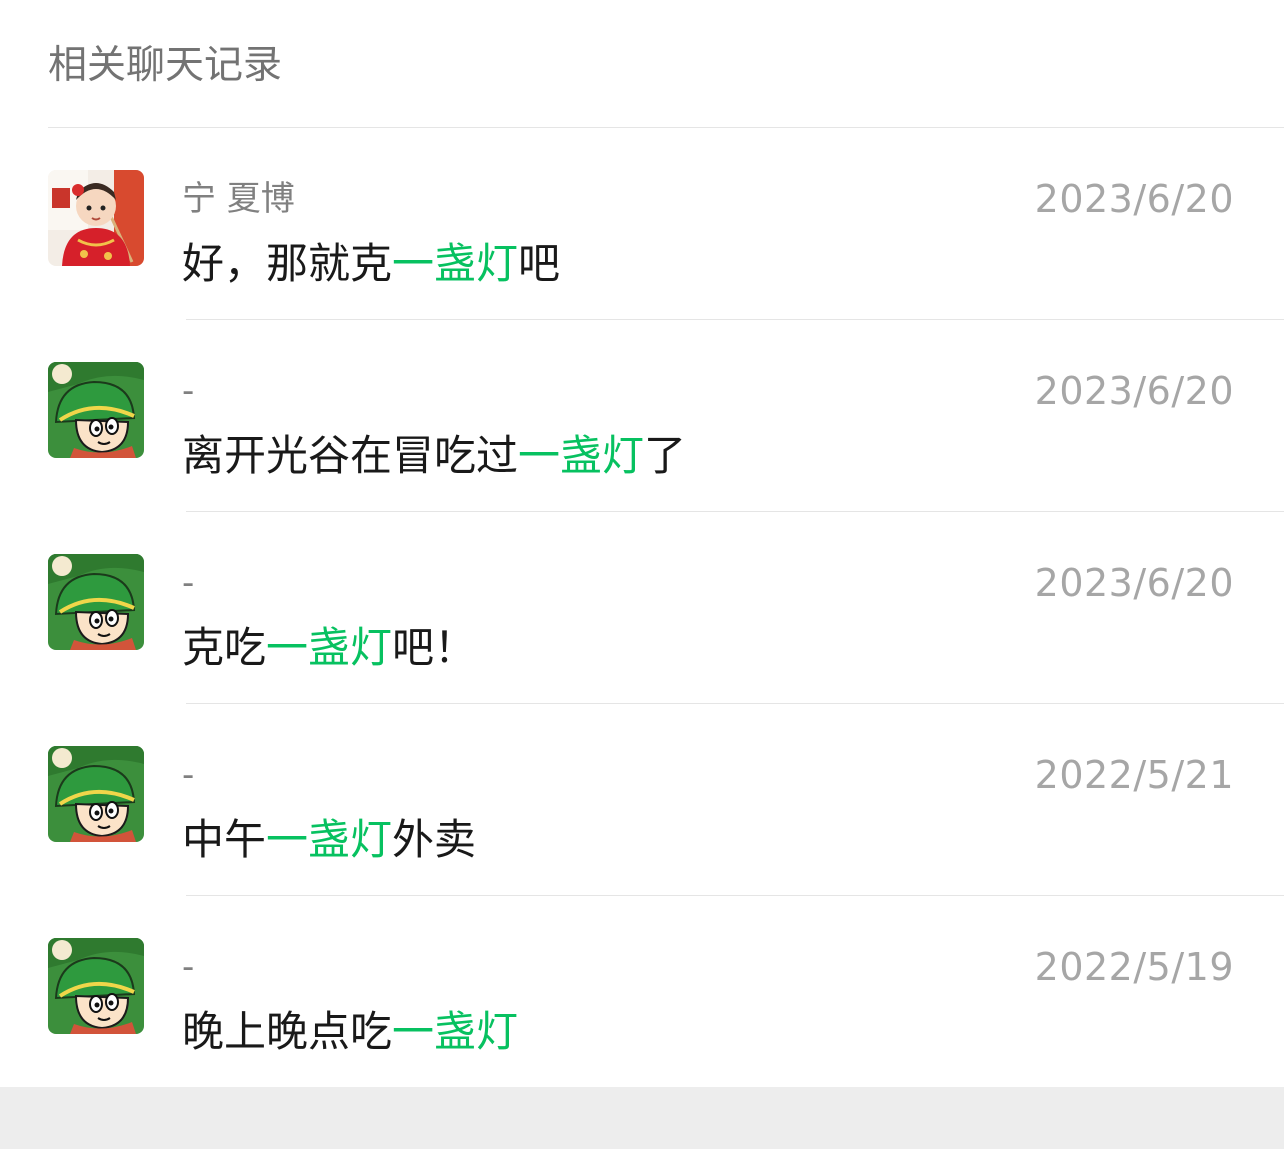  I want to click on message-text: 吧, so click(539, 263).